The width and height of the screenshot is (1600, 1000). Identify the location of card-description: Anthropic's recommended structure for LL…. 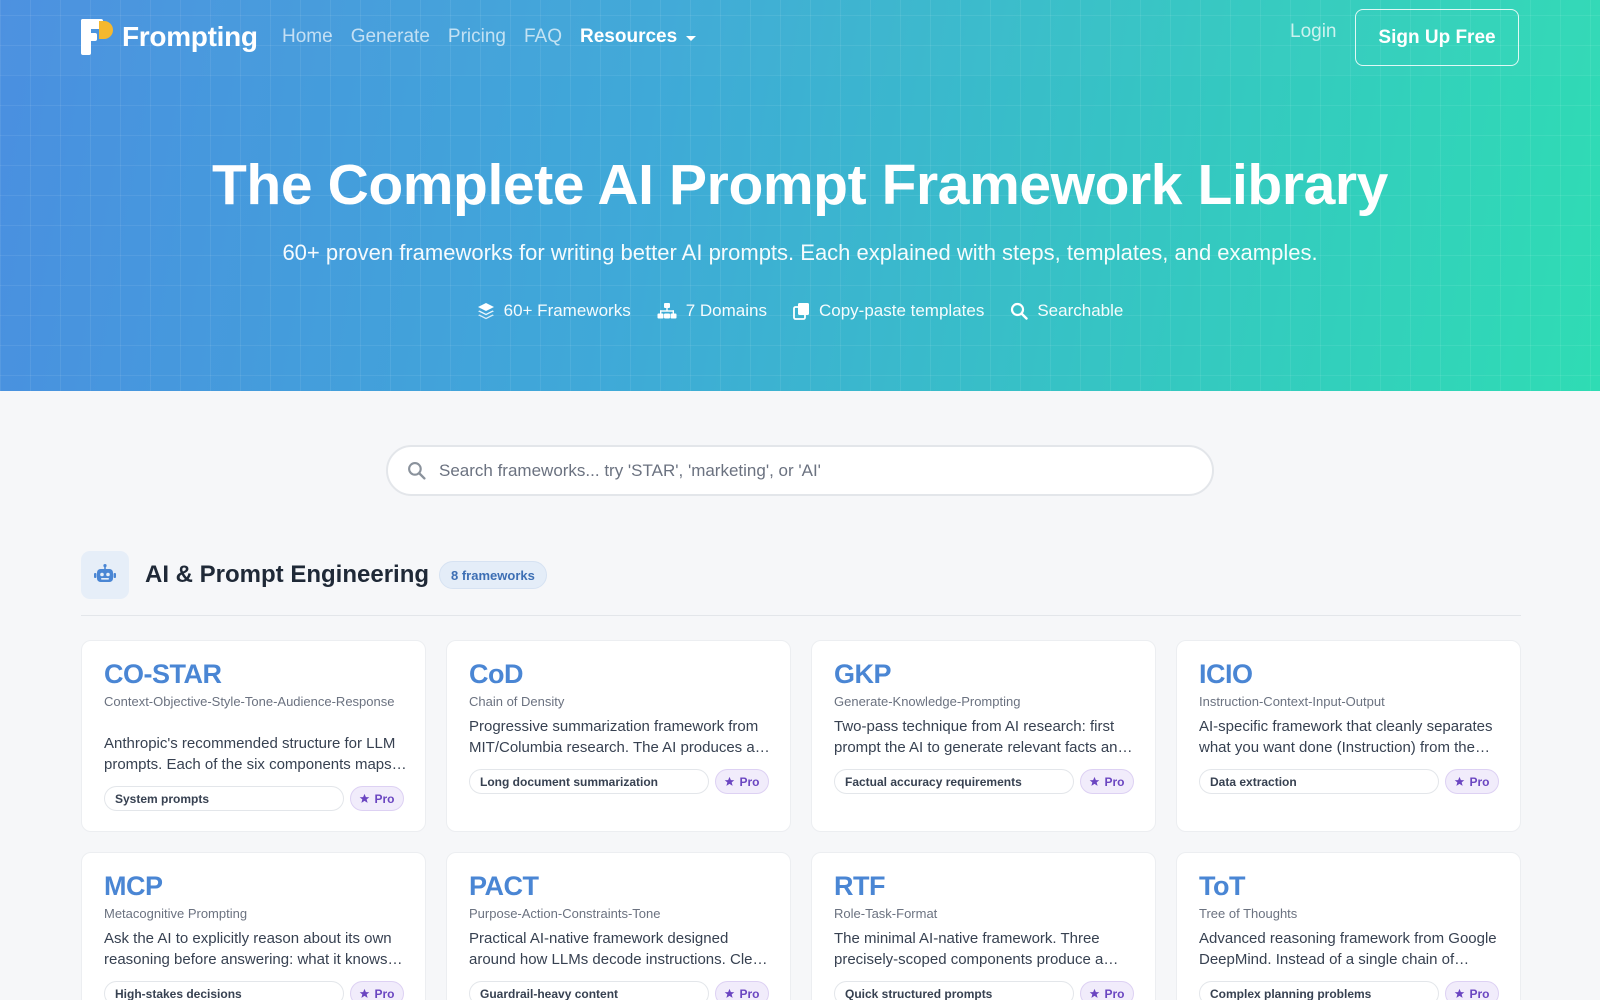
(250, 754).